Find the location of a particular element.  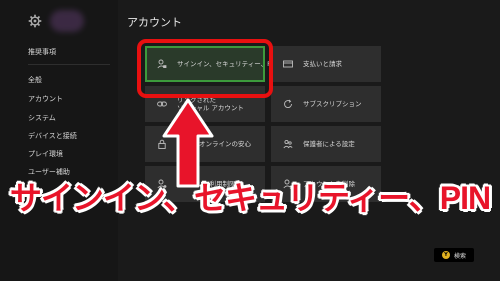

search-button: Y 検索 is located at coordinates (454, 255).